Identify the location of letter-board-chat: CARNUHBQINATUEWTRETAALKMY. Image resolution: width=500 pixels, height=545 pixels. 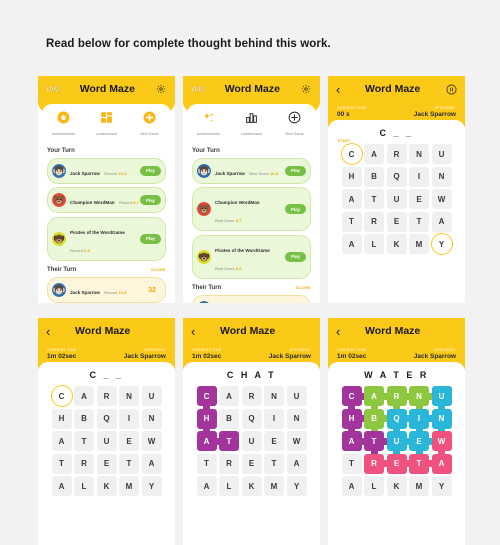
(251, 441).